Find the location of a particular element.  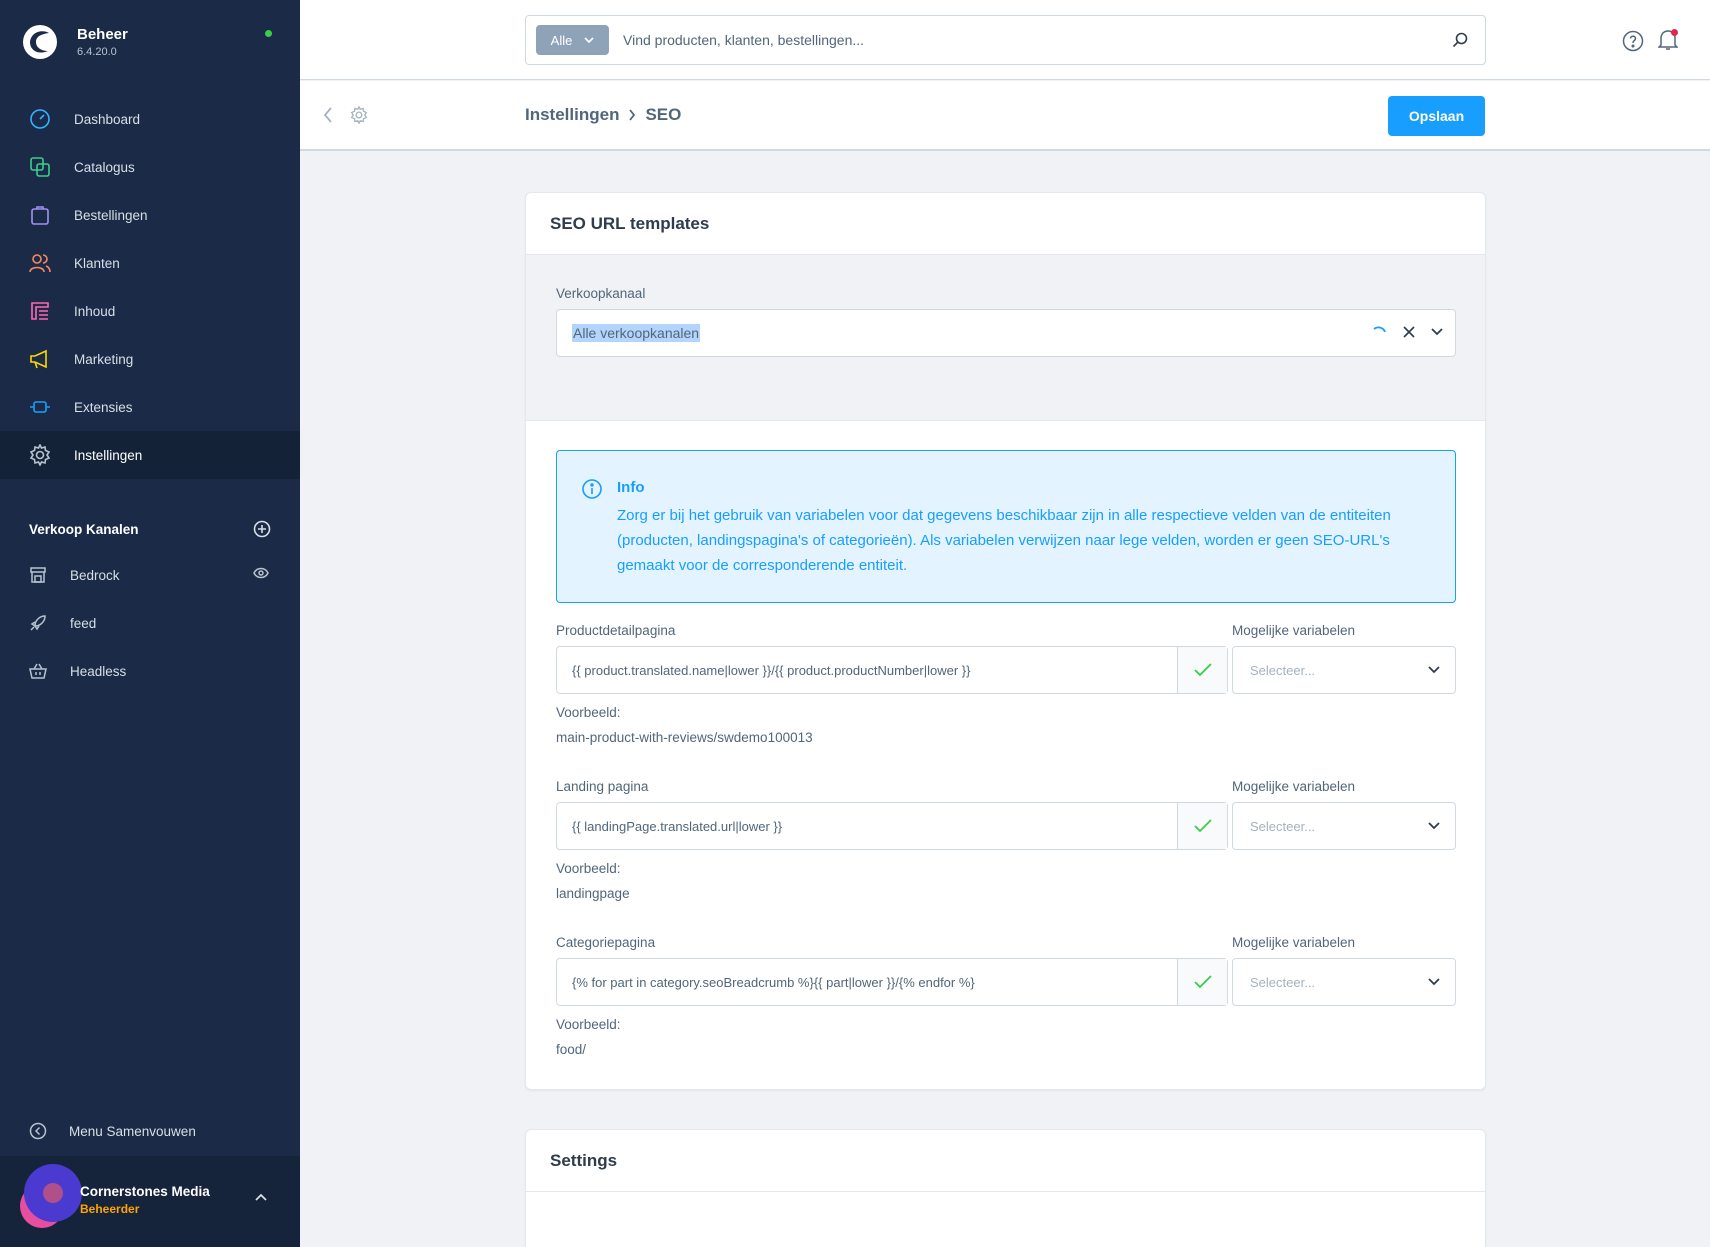

chevron-left-circle-icon is located at coordinates (38, 1131).